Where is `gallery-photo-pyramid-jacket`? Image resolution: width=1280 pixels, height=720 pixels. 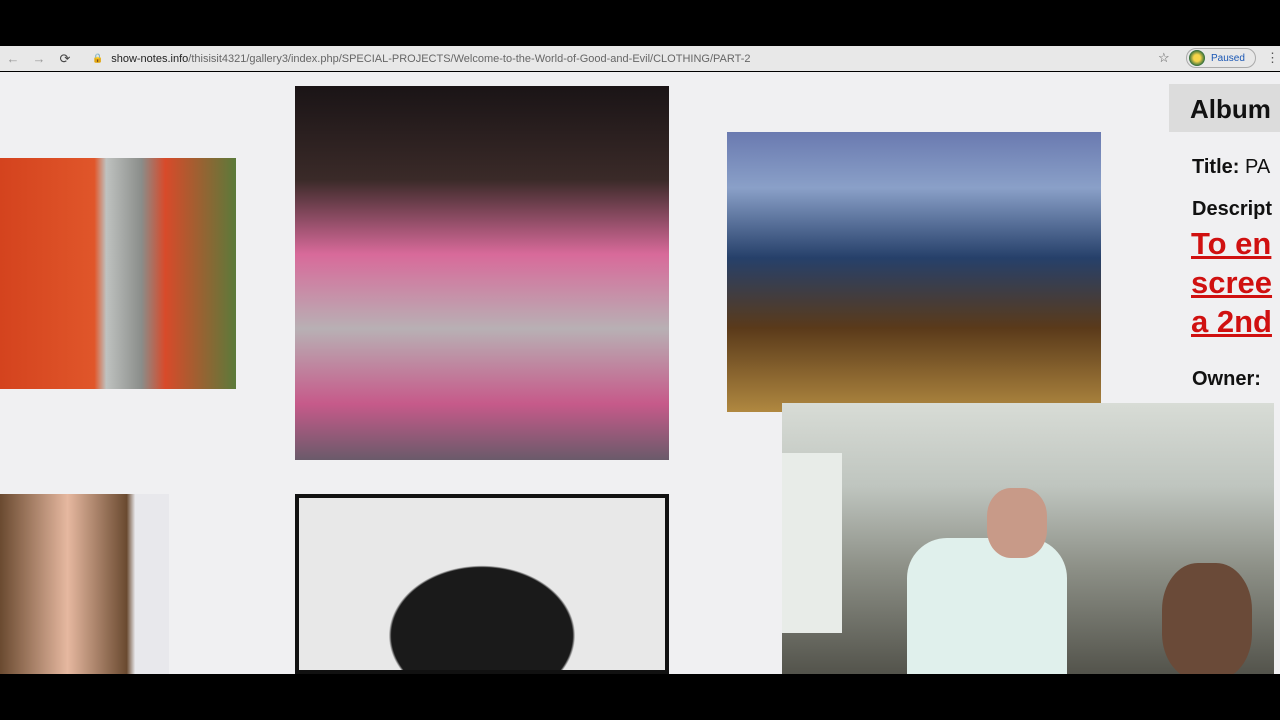
gallery-photo-pyramid-jacket is located at coordinates (914, 272).